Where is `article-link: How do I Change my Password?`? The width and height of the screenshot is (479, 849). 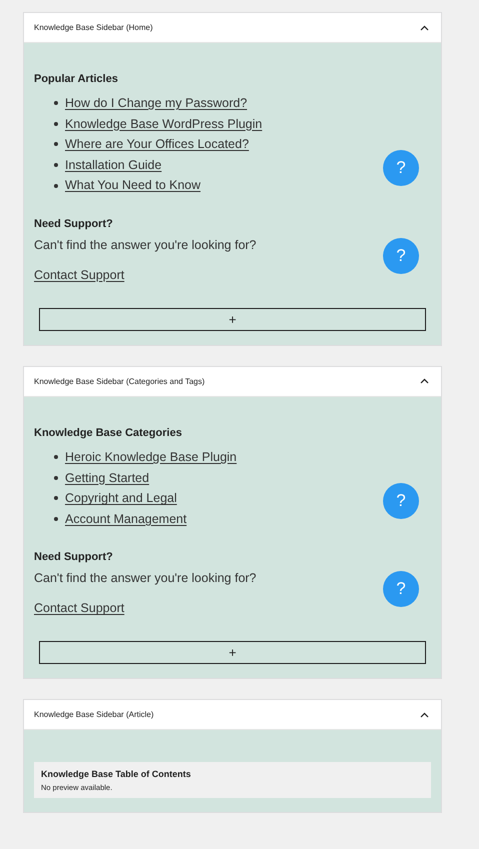 article-link: How do I Change my Password? is located at coordinates (156, 103).